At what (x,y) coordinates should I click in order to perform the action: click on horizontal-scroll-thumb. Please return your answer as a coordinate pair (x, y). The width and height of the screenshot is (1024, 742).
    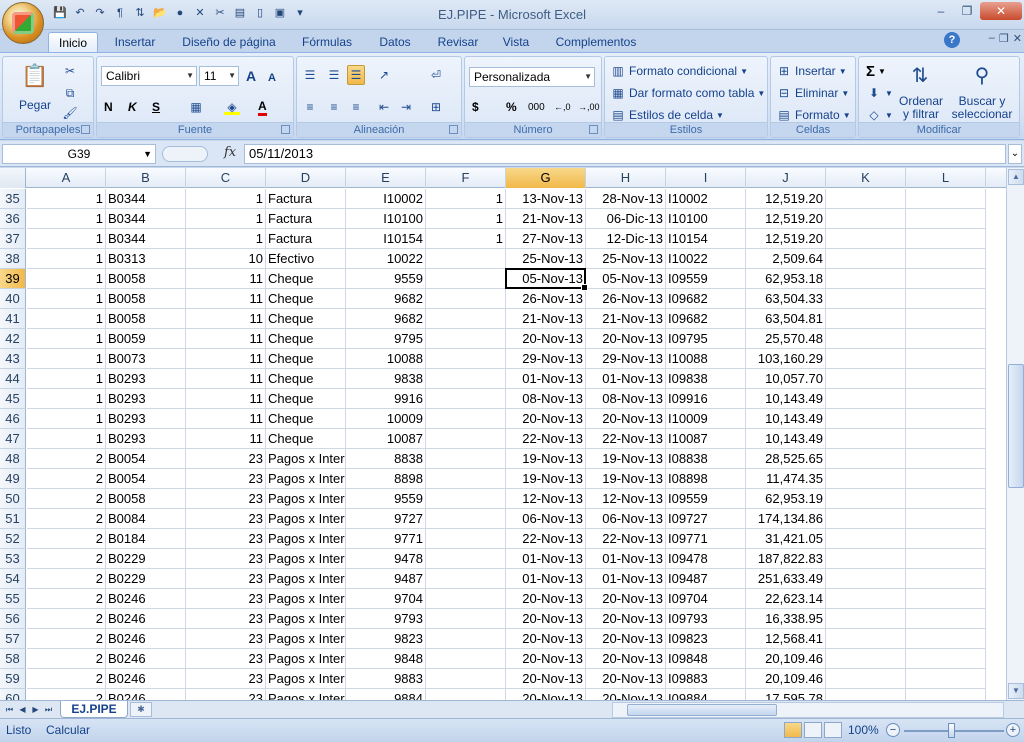
    Looking at the image, I should click on (702, 710).